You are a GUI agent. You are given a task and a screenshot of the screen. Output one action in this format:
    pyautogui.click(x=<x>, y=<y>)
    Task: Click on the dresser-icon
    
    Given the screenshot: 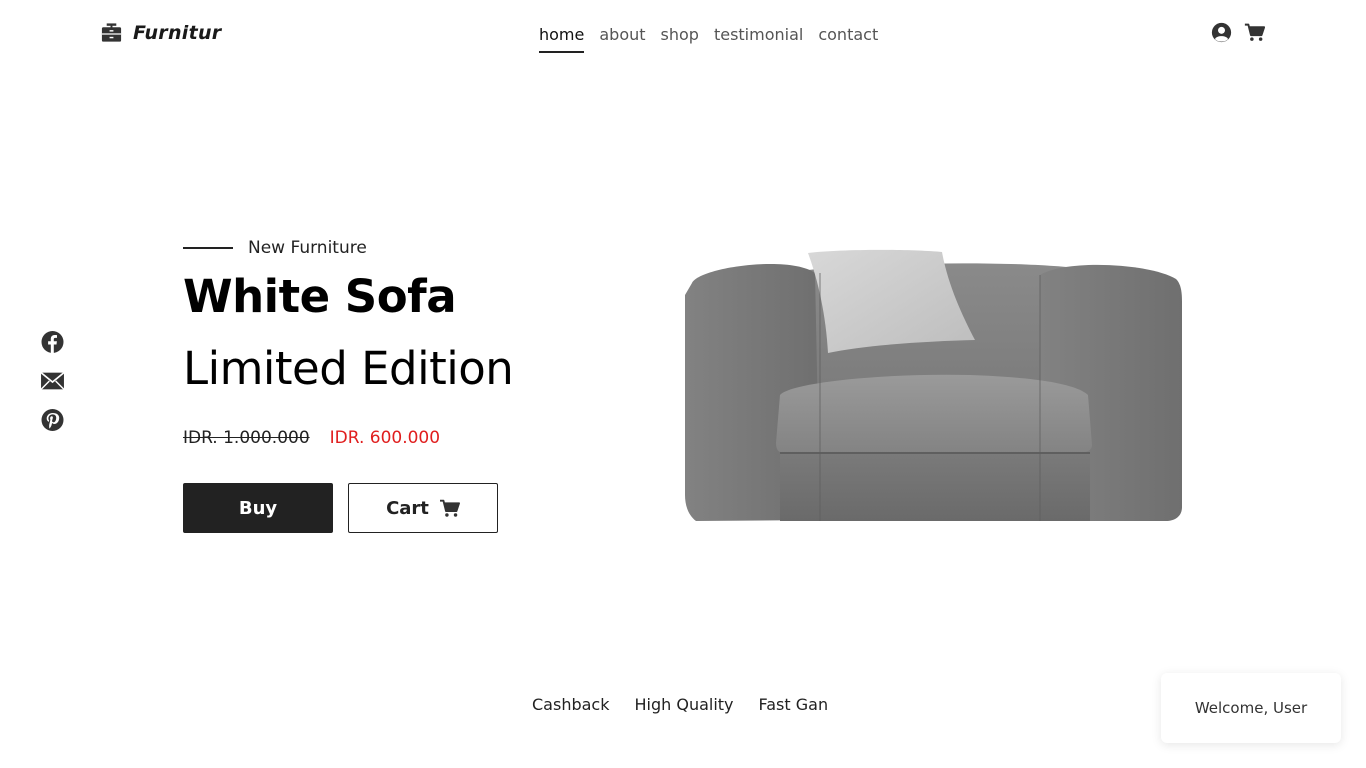 What is the action you would take?
    pyautogui.click(x=111, y=32)
    